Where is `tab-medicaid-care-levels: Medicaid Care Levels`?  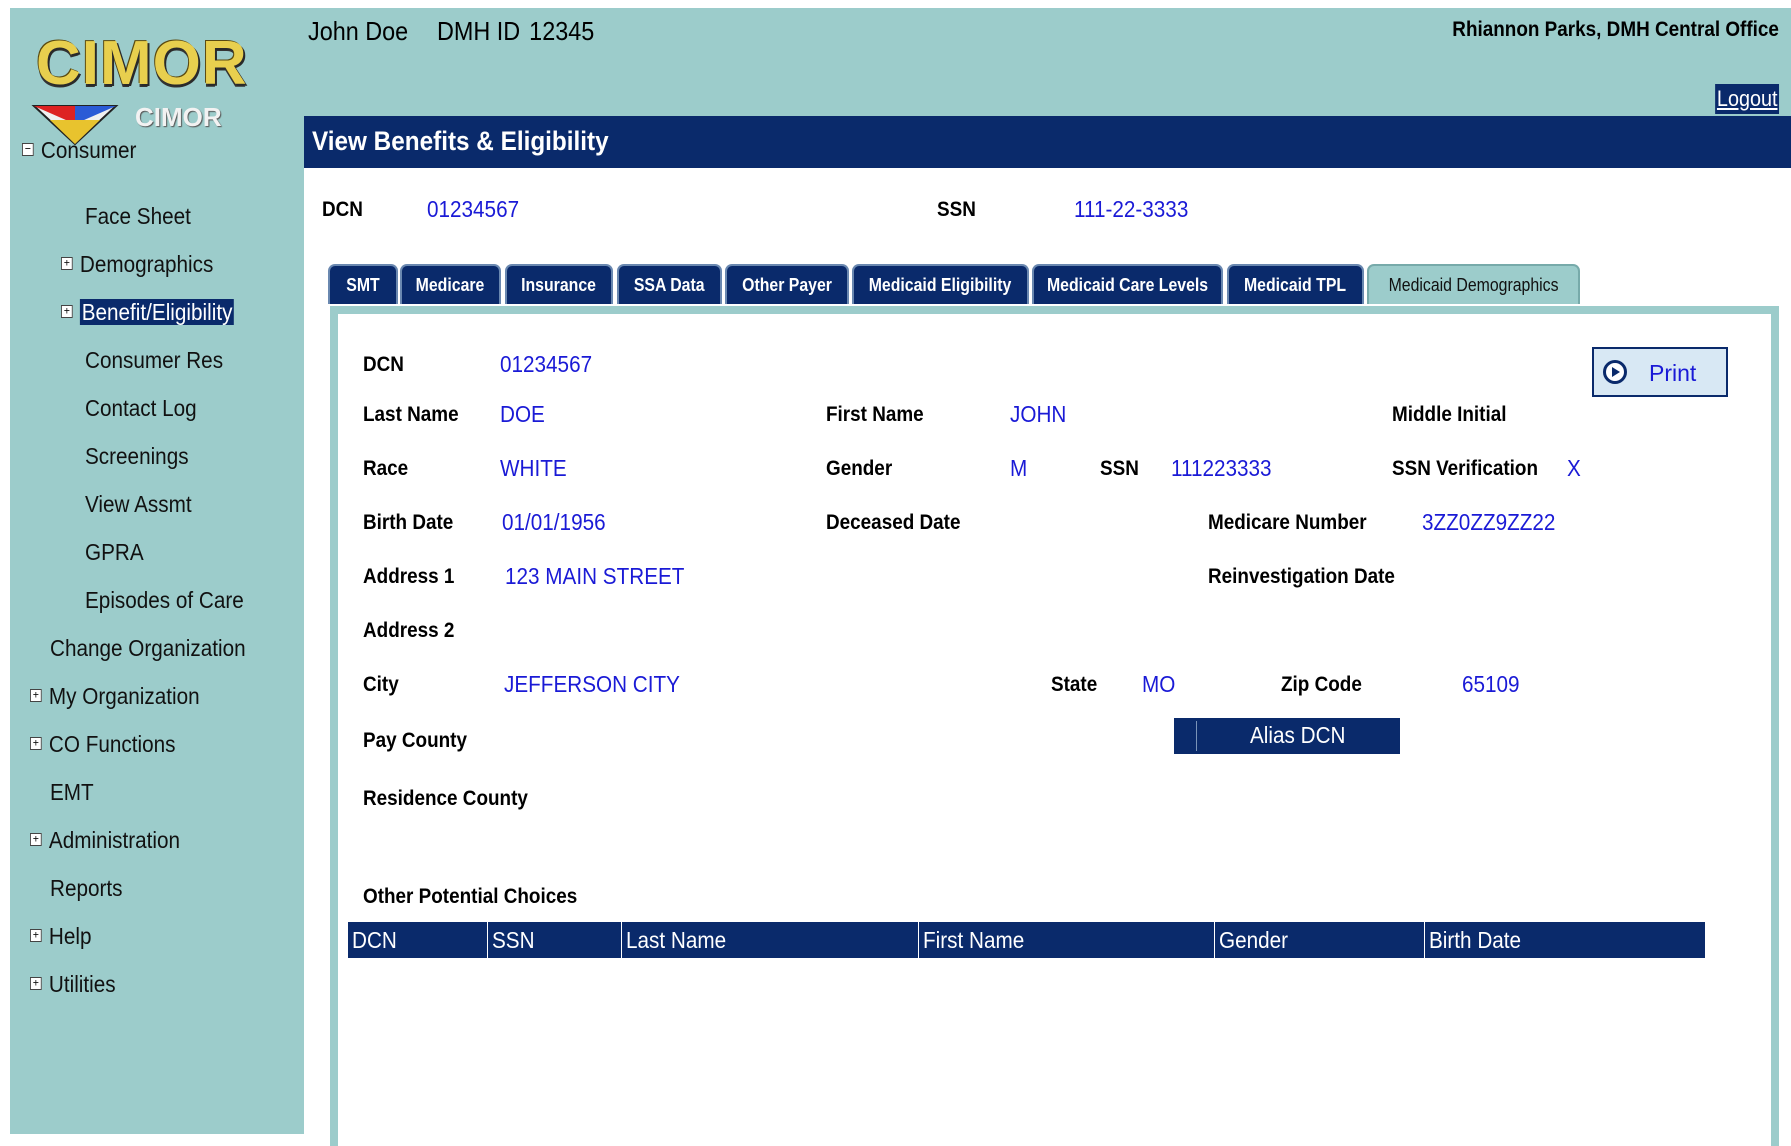 tab-medicaid-care-levels: Medicaid Care Levels is located at coordinates (1127, 284).